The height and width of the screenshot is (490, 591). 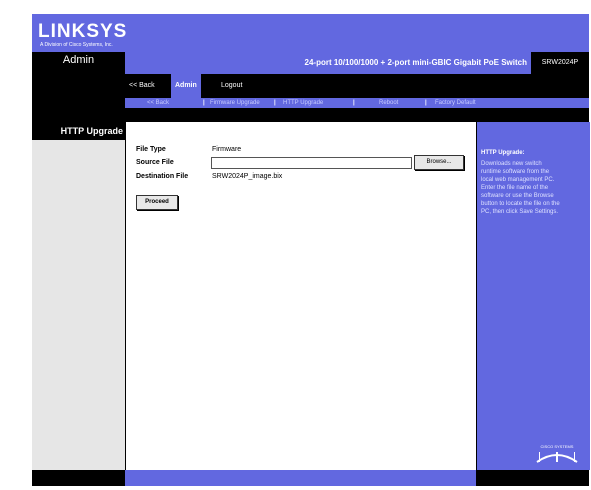 I want to click on destination-file-value: SRW2024P_image.bix, so click(x=247, y=176).